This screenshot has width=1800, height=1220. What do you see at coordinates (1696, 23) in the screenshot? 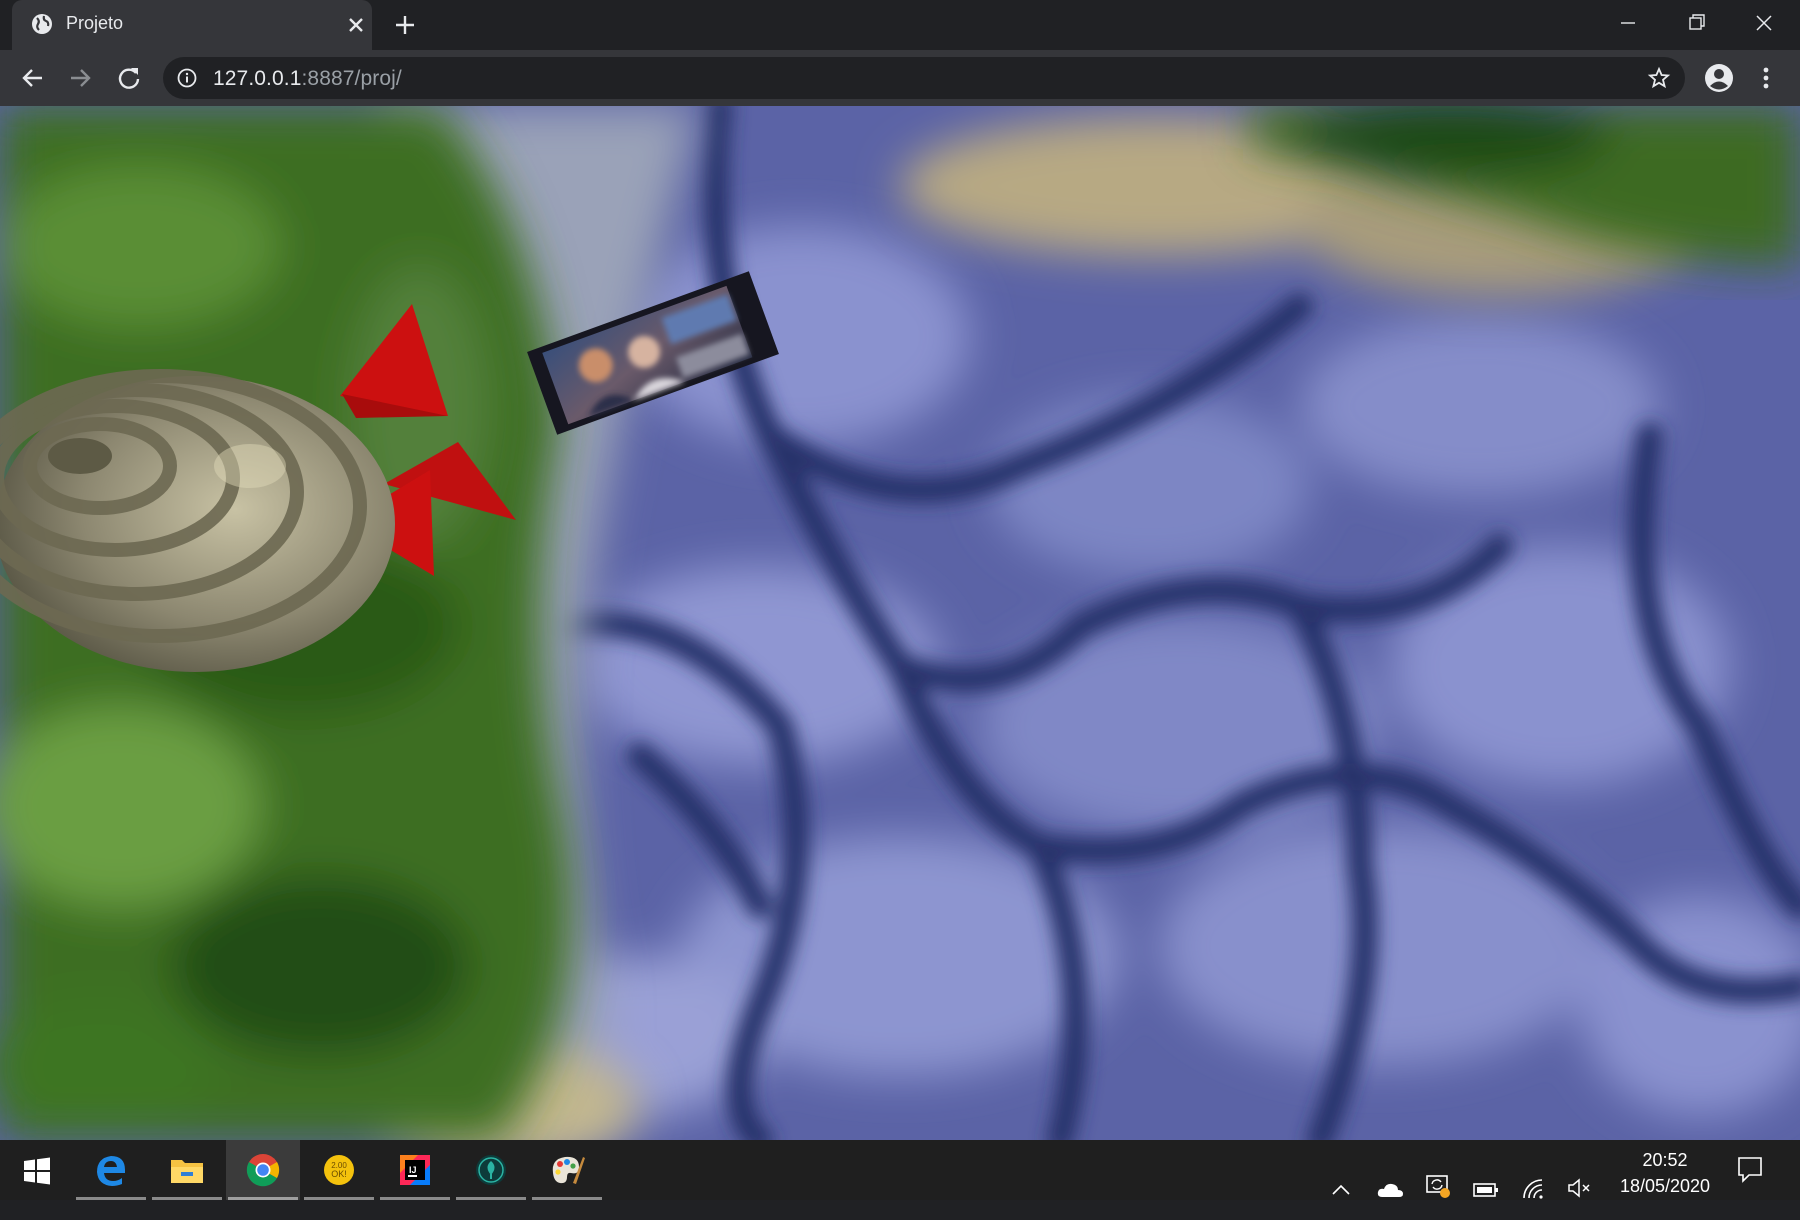
I see `restore-icon` at bounding box center [1696, 23].